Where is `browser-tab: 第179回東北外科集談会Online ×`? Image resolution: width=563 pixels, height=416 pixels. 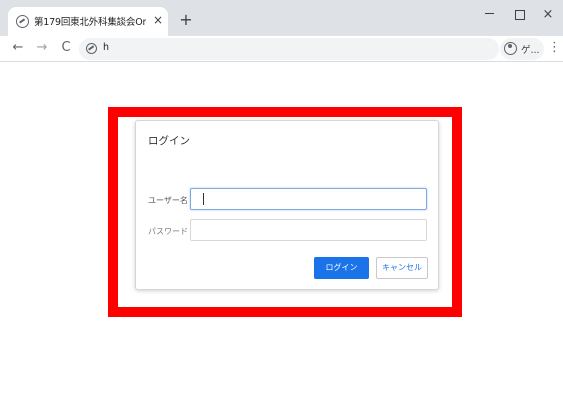
browser-tab: 第179回東北外科集談会Online × is located at coordinates (88, 21).